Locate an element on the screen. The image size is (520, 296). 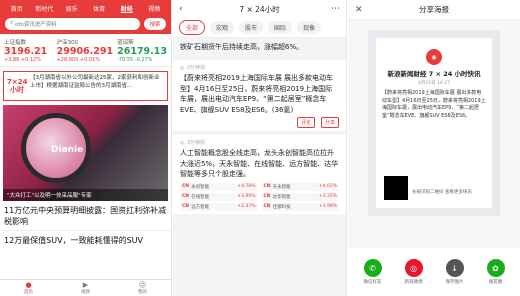
search-input: ⌕ ofo资讯进产资料 is located at coordinates (72, 23).